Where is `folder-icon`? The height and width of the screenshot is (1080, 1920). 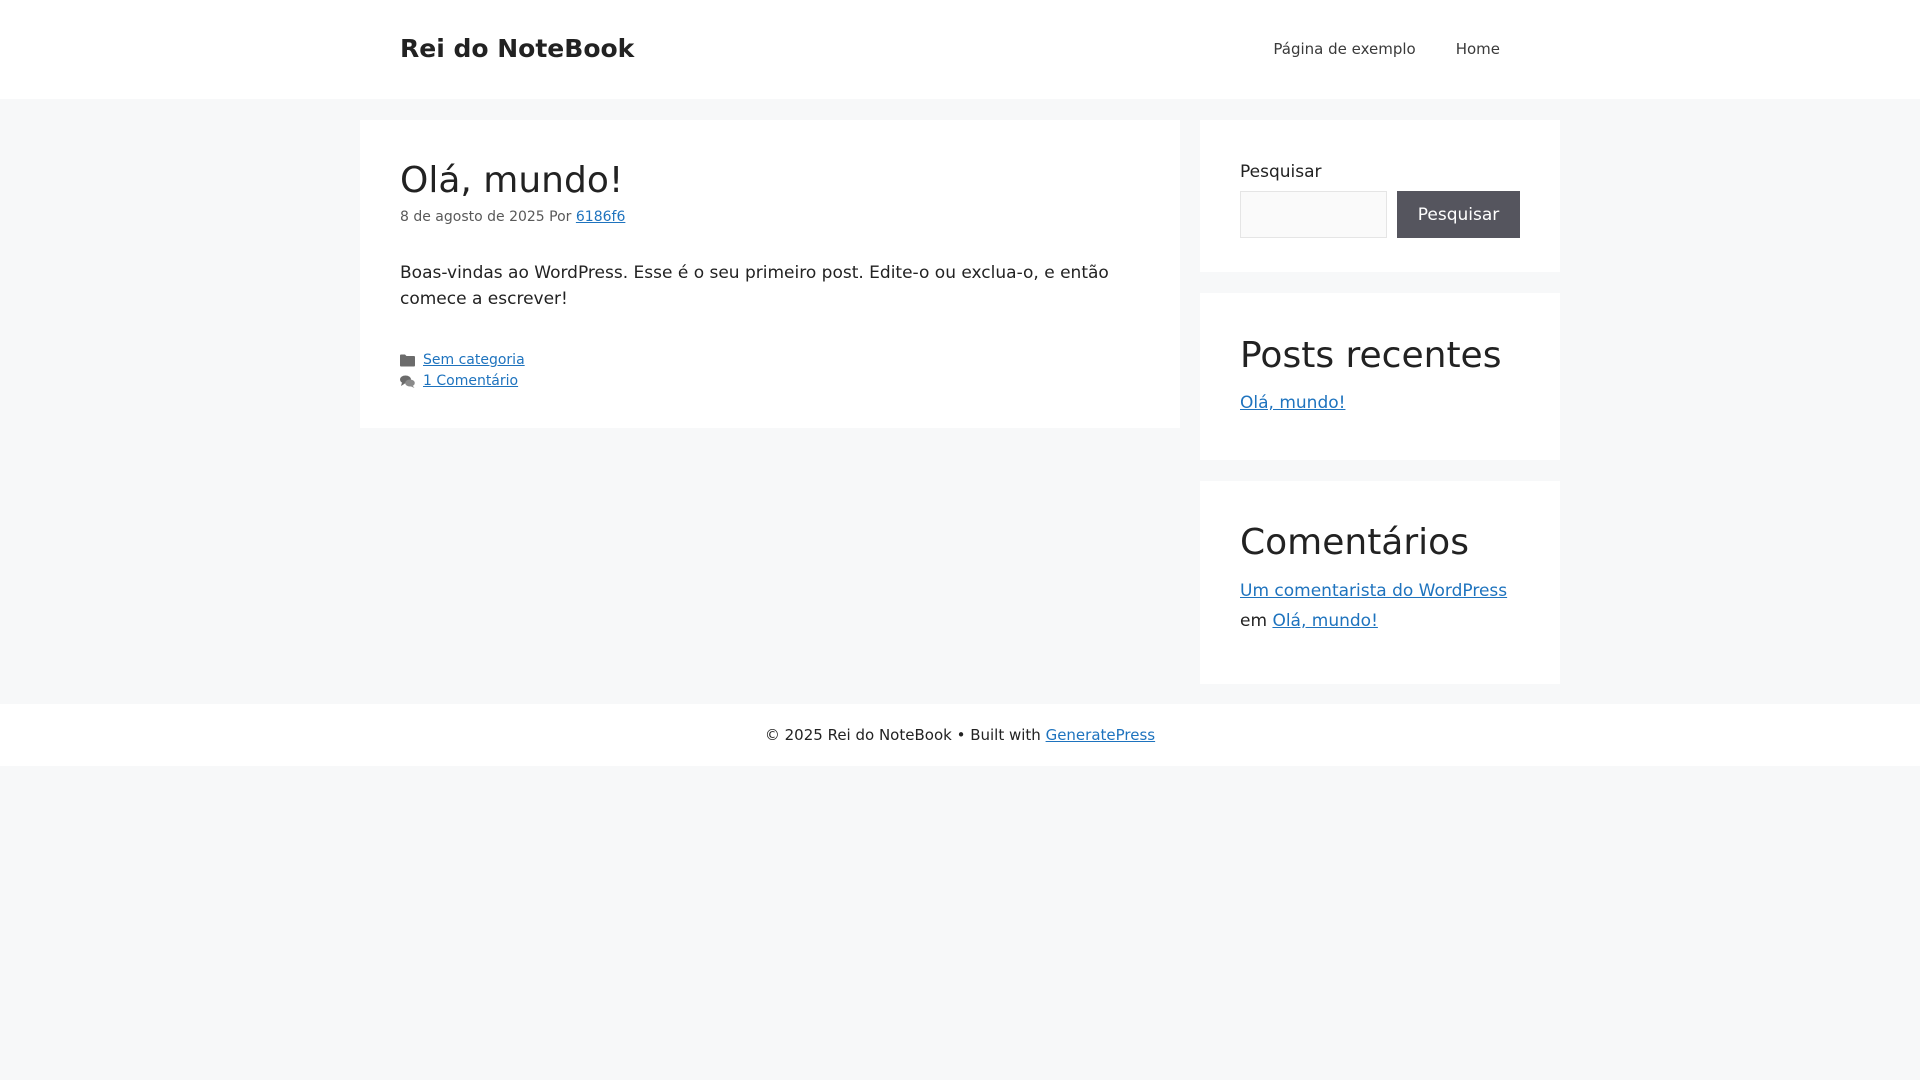
folder-icon is located at coordinates (407, 361).